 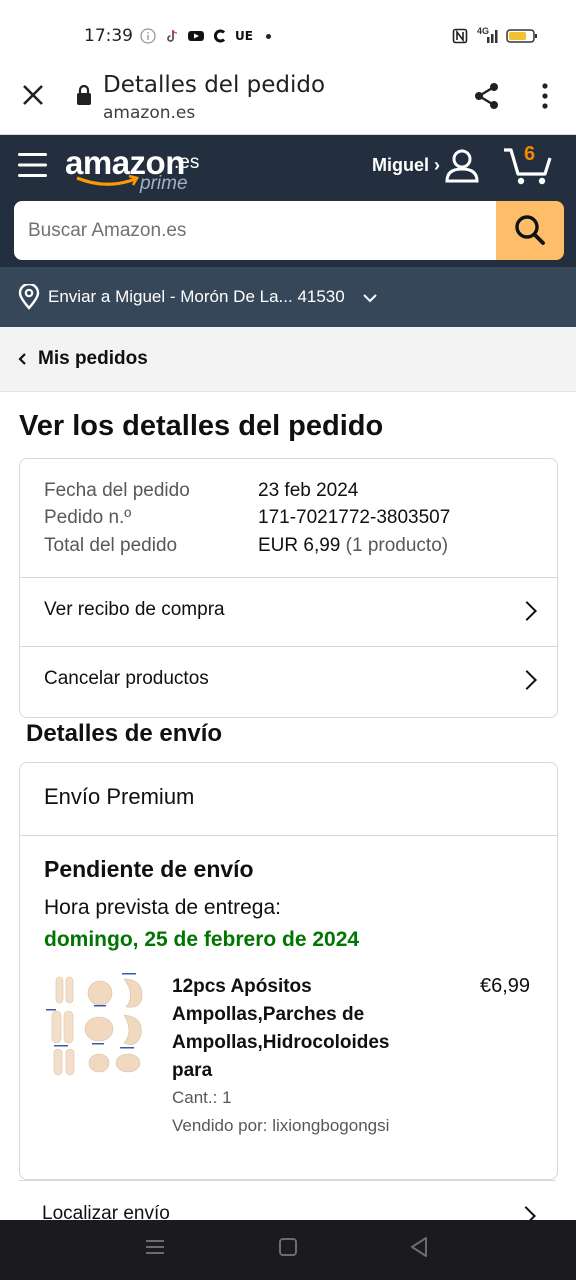 What do you see at coordinates (149, 869) in the screenshot?
I see `shipment-status: Pendiente de envío` at bounding box center [149, 869].